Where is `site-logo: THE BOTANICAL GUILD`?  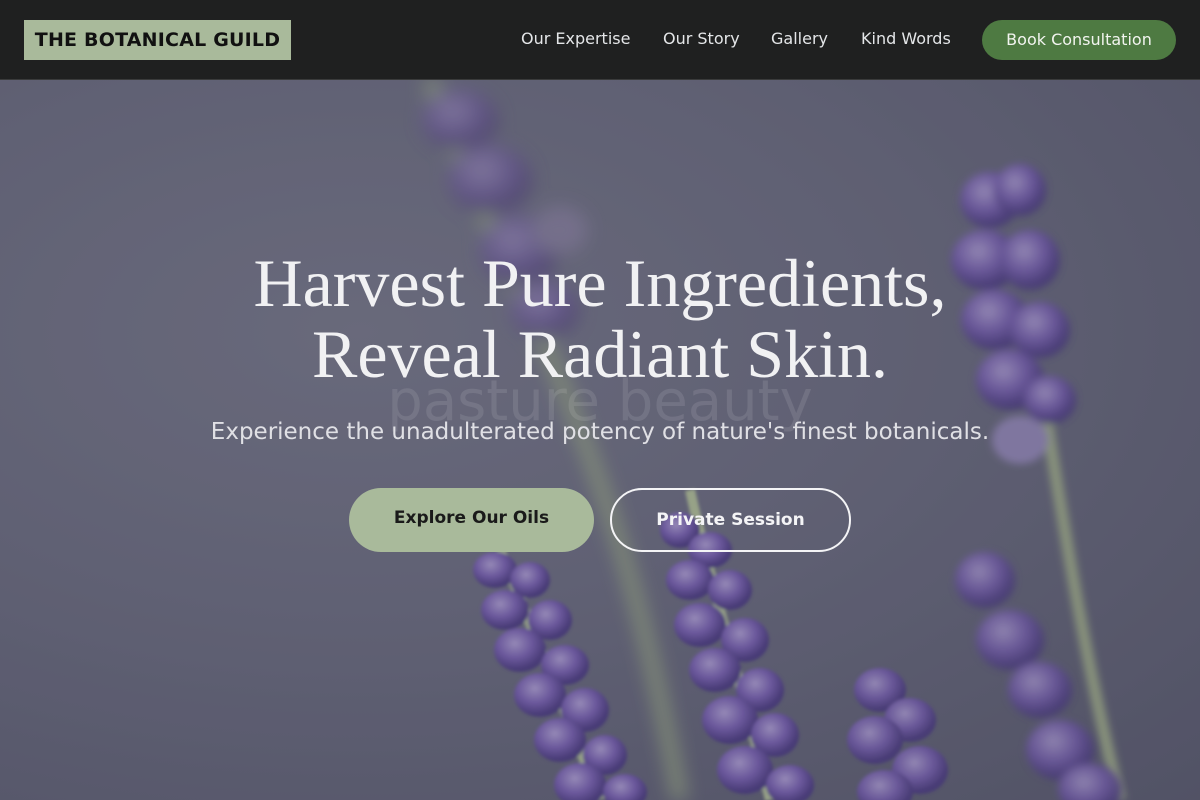 site-logo: THE BOTANICAL GUILD is located at coordinates (157, 40).